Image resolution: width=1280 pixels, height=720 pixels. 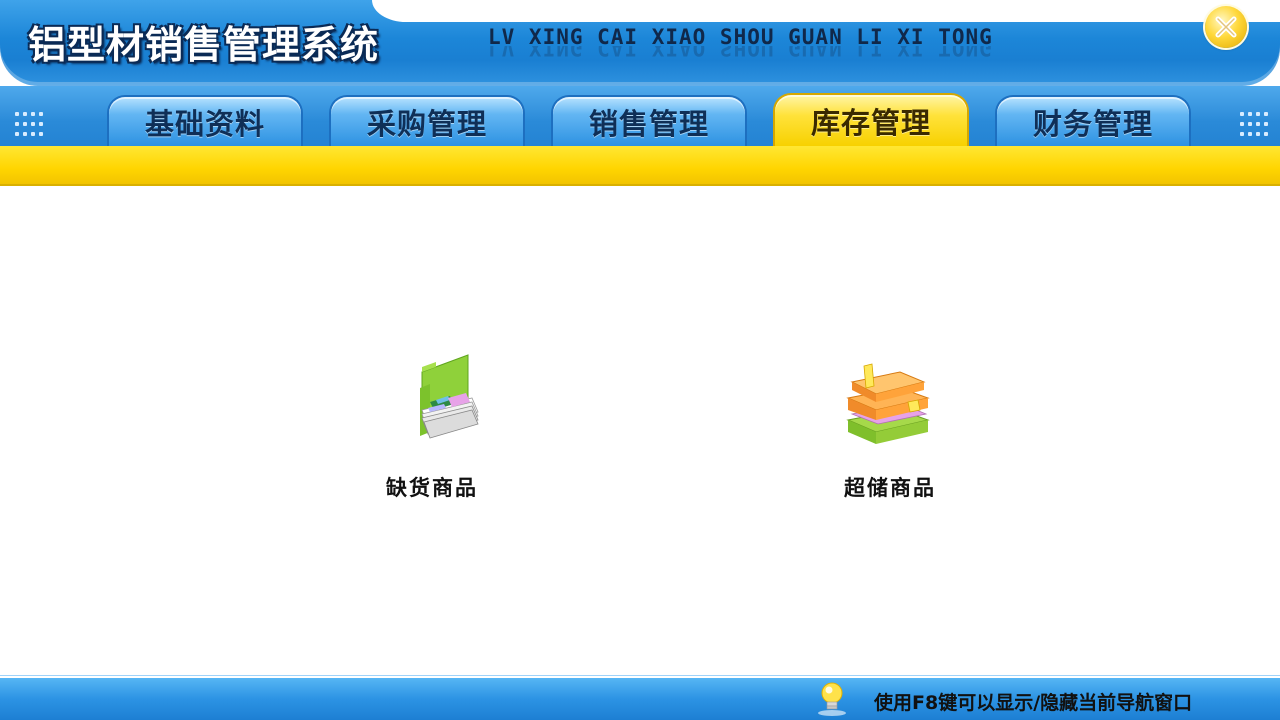 I want to click on close-icon, so click(x=1226, y=27).